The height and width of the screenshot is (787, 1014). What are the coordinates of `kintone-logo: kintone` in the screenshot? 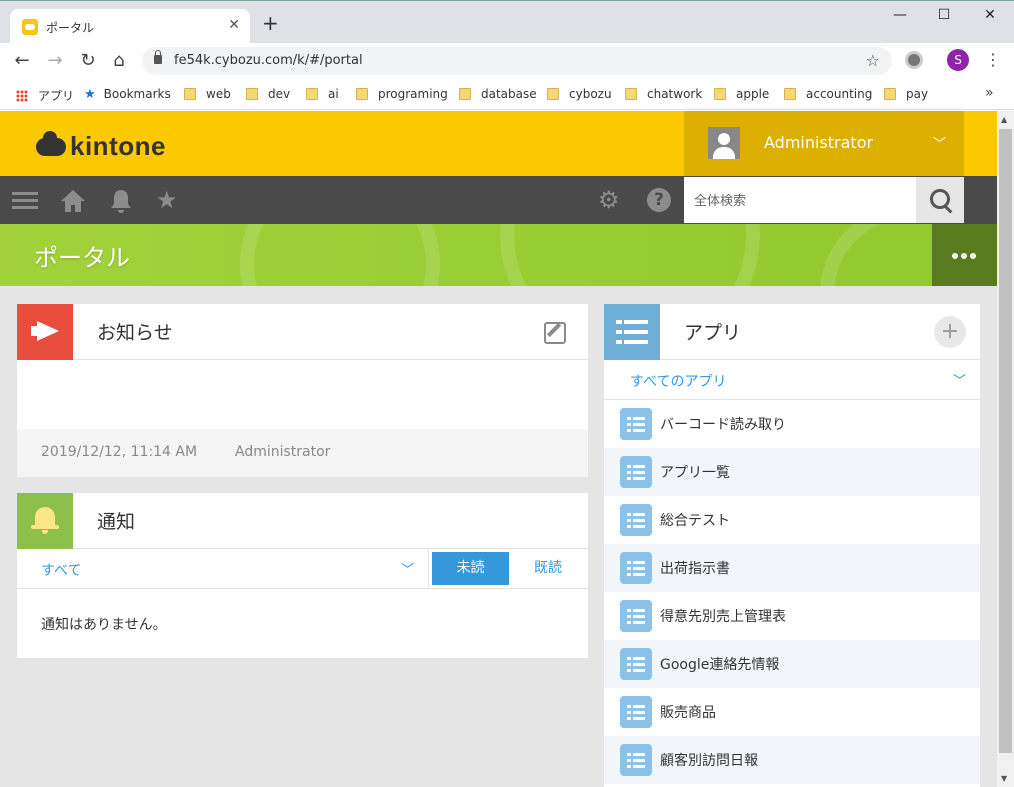 It's located at (101, 146).